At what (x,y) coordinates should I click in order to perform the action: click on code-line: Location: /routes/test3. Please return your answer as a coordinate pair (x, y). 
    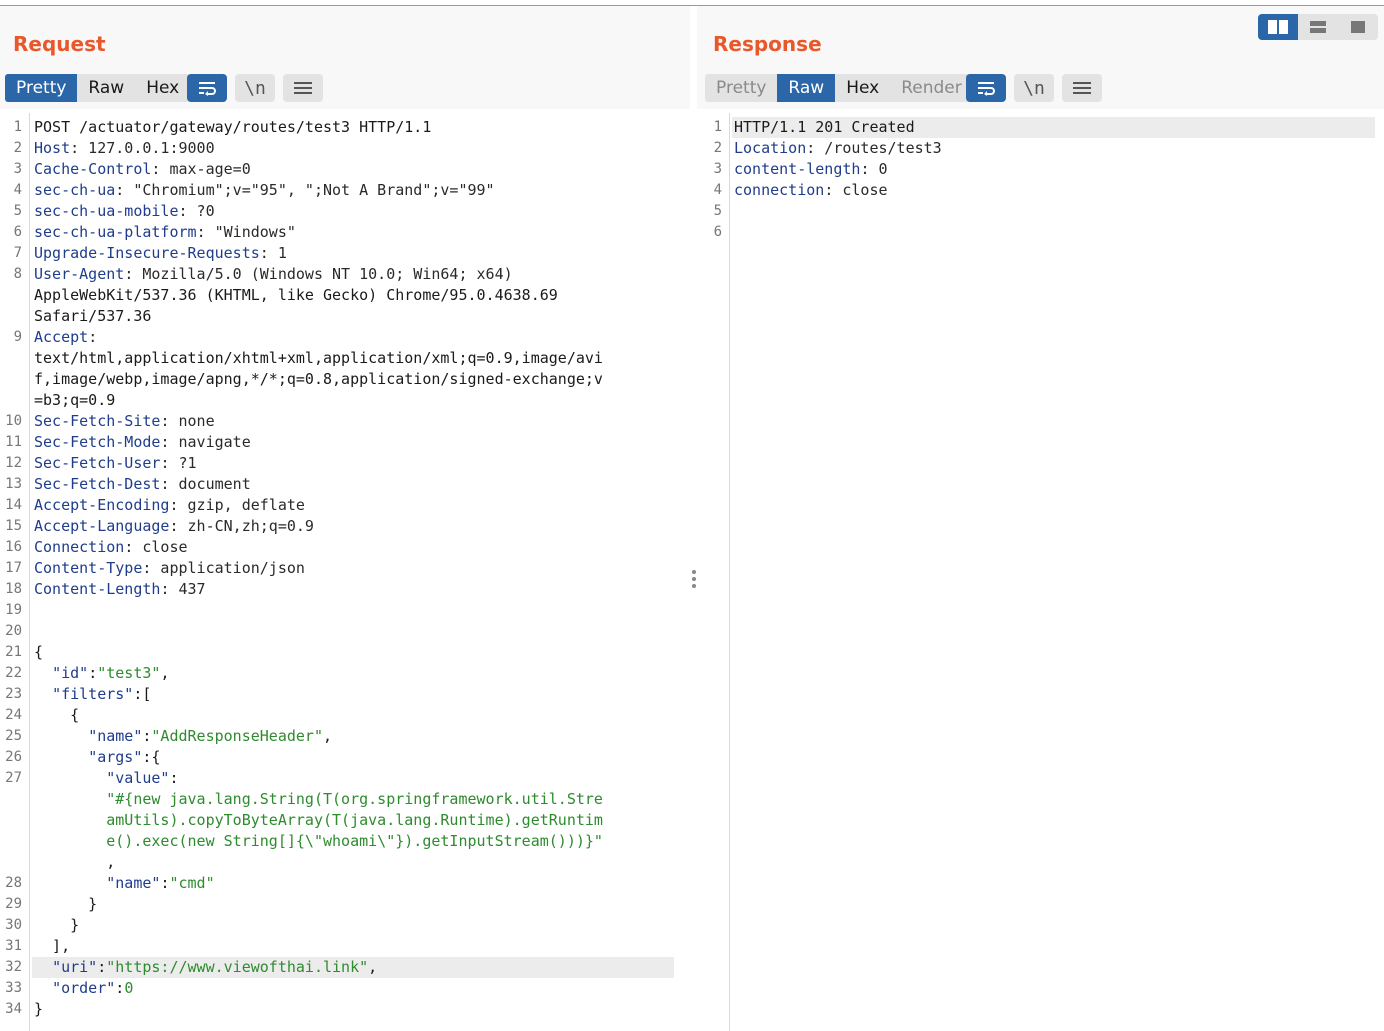
    Looking at the image, I should click on (838, 148).